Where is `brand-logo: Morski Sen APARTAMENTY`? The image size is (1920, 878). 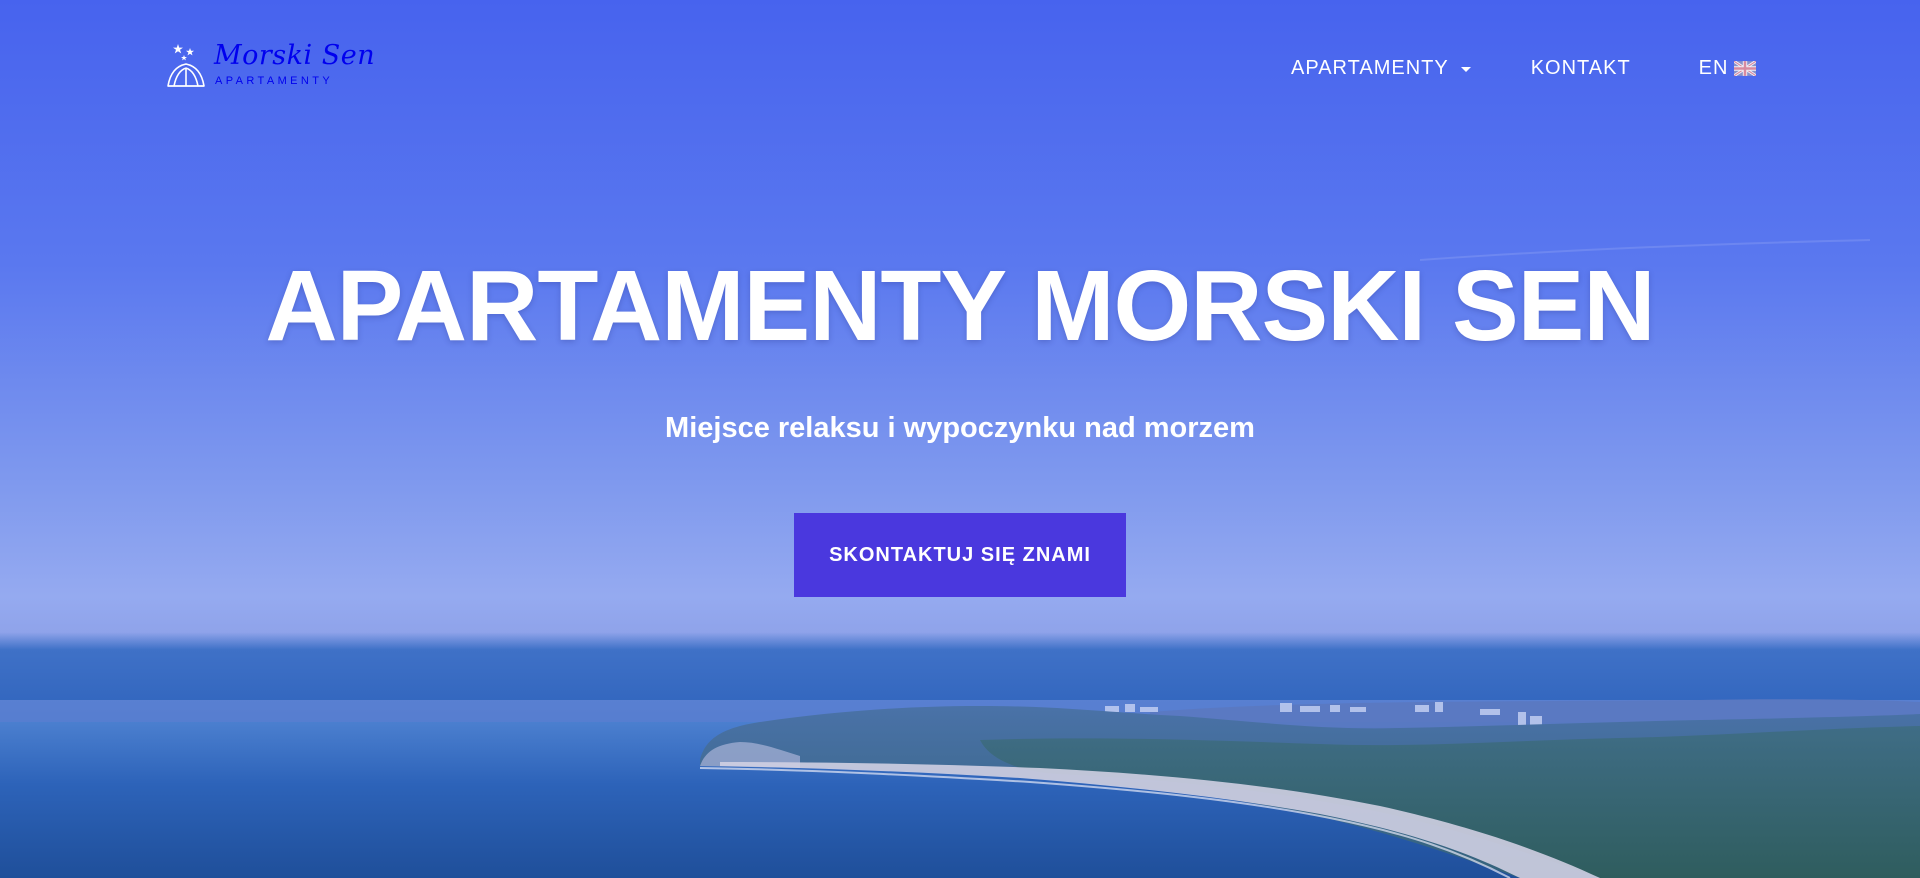 brand-logo: Morski Sen APARTAMENTY is located at coordinates (269, 66).